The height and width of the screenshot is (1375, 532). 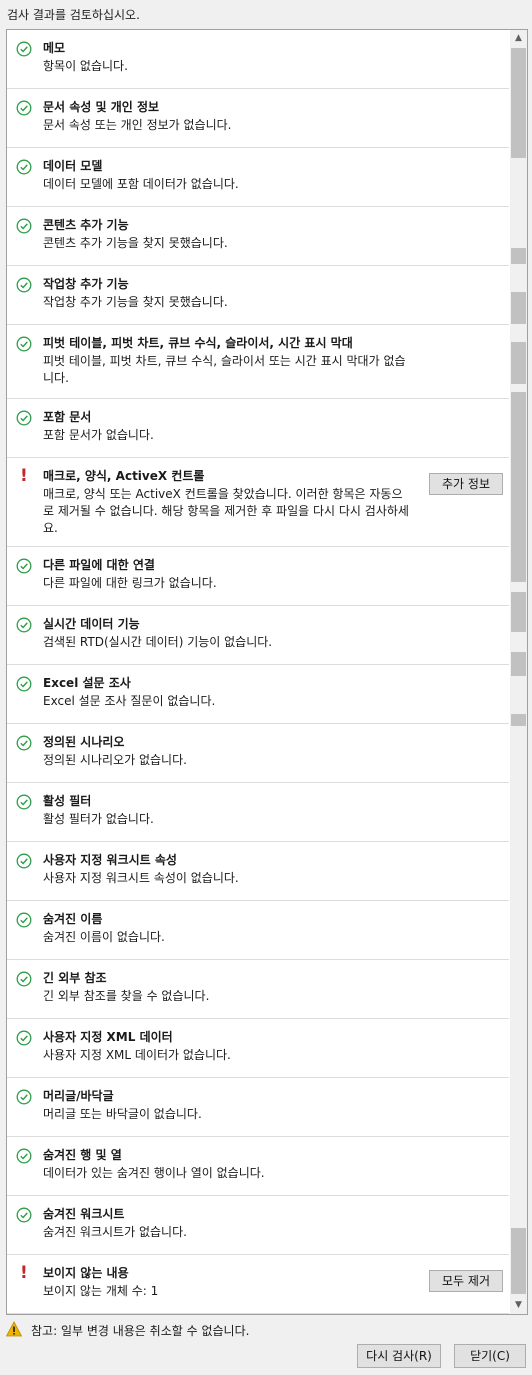 What do you see at coordinates (141, 184) in the screenshot?
I see `result-item-description: 데이터 모델에 포함 데이터가 없습니다.` at bounding box center [141, 184].